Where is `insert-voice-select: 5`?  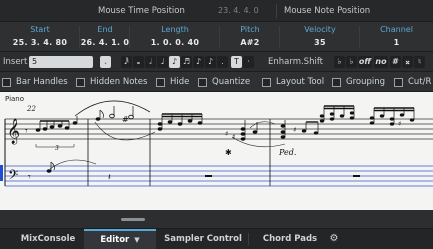
insert-voice-select: 5 is located at coordinates (61, 62).